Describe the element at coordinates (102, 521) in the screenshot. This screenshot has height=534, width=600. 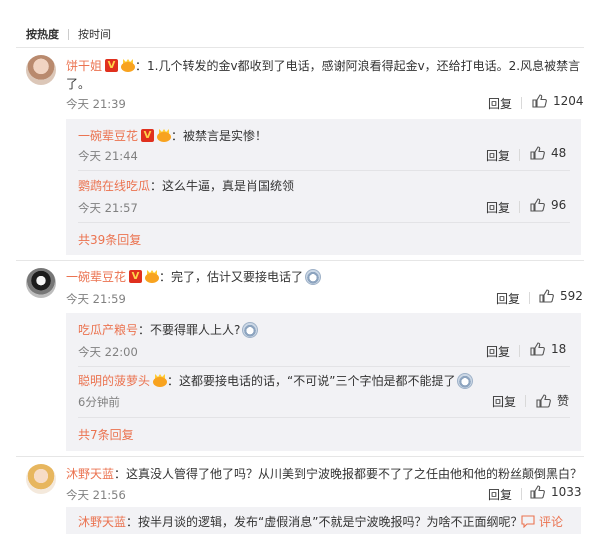
I see `reply-username: 沐野天蓝` at that location.